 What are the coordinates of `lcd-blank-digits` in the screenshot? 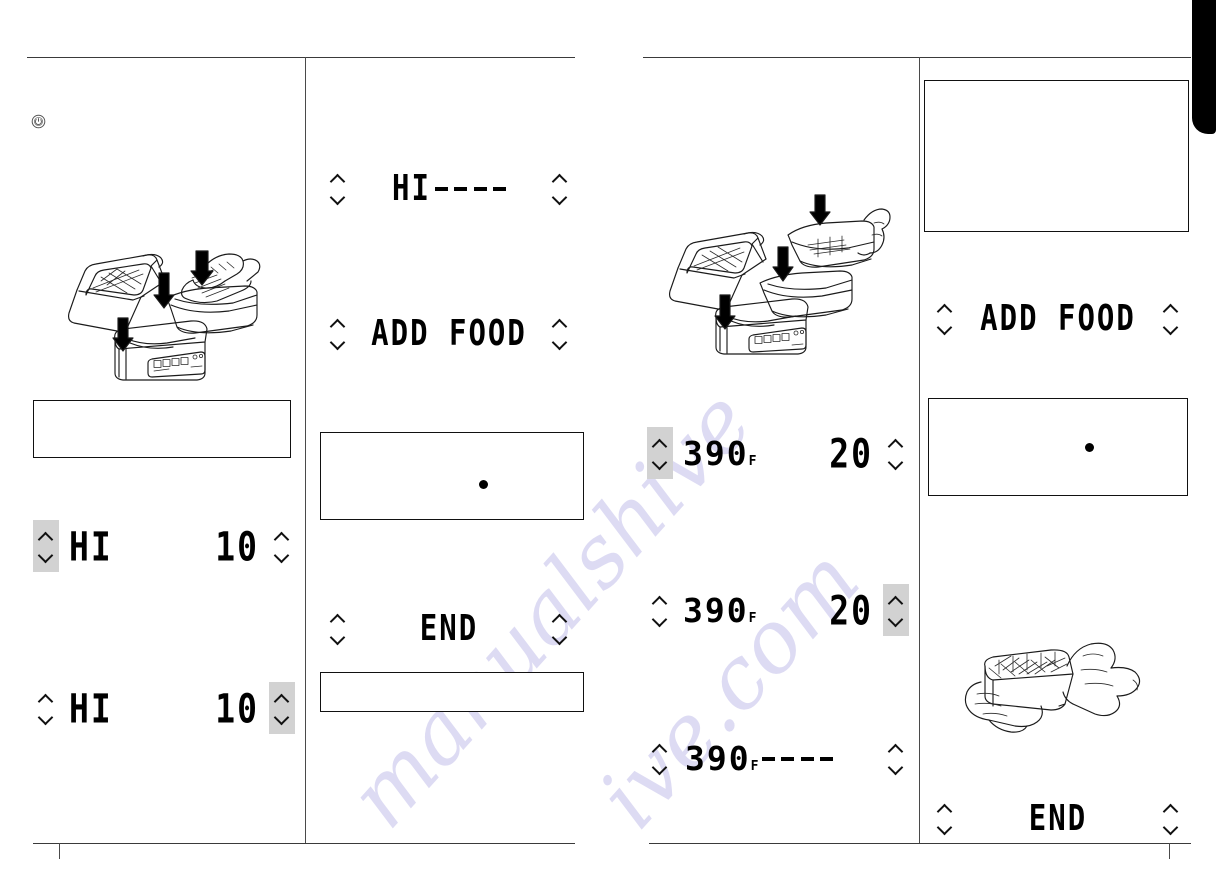 It's located at (470, 189).